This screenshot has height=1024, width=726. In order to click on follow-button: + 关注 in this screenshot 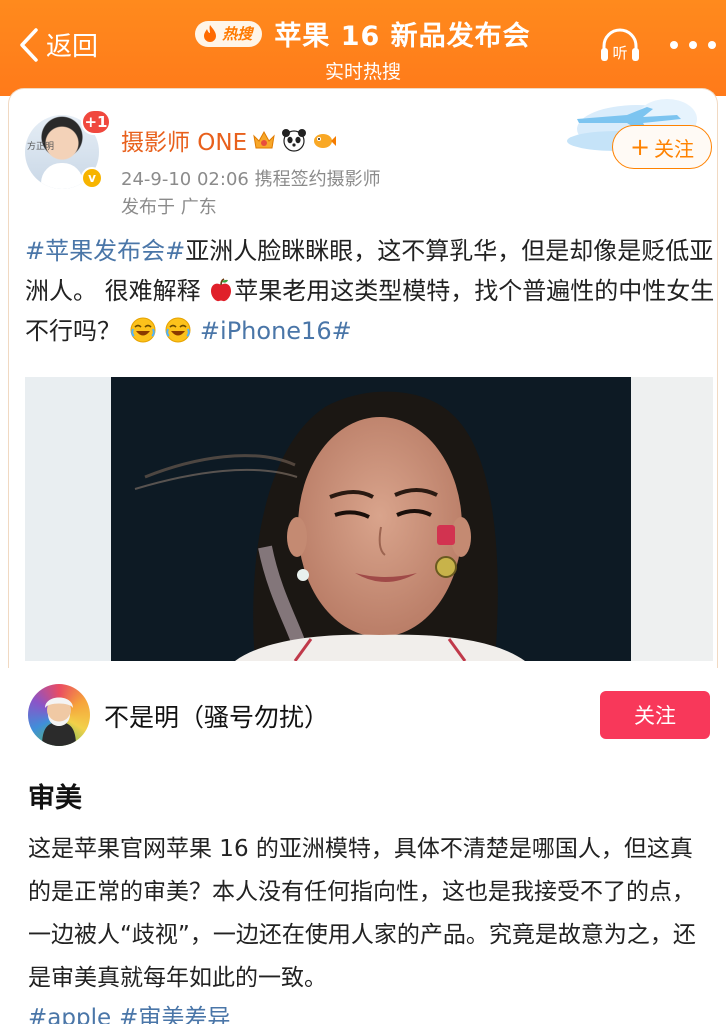, I will do `click(662, 147)`.